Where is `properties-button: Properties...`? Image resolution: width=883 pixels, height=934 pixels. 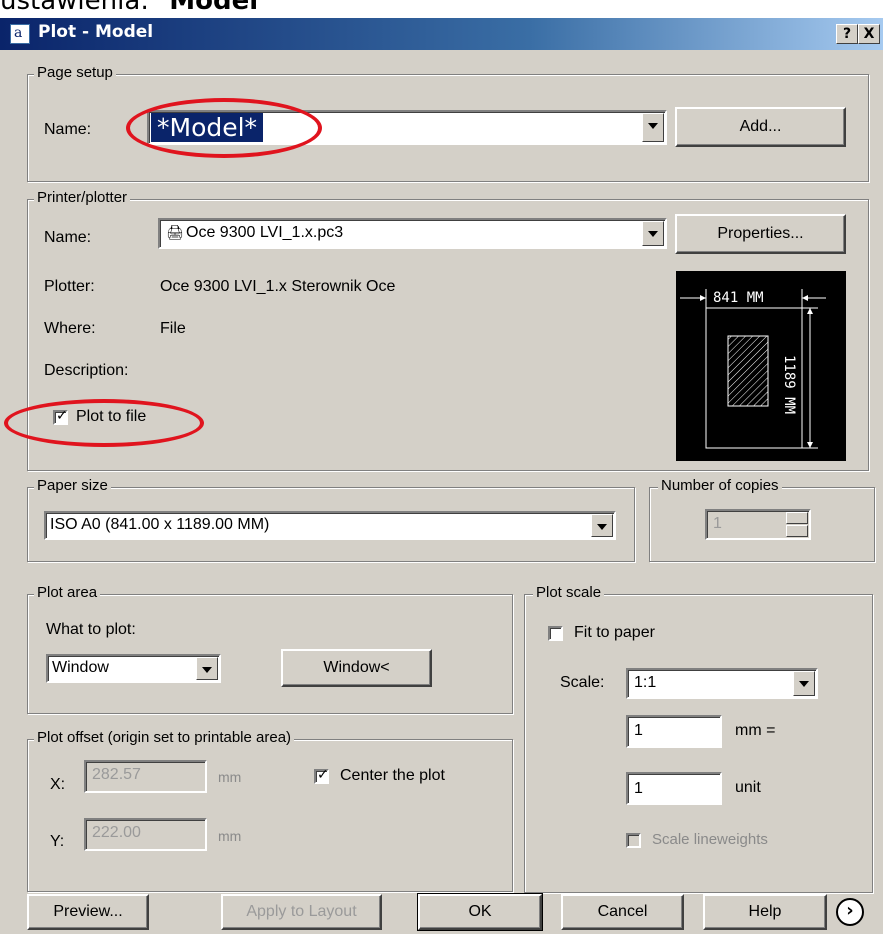
properties-button: Properties... is located at coordinates (760, 234).